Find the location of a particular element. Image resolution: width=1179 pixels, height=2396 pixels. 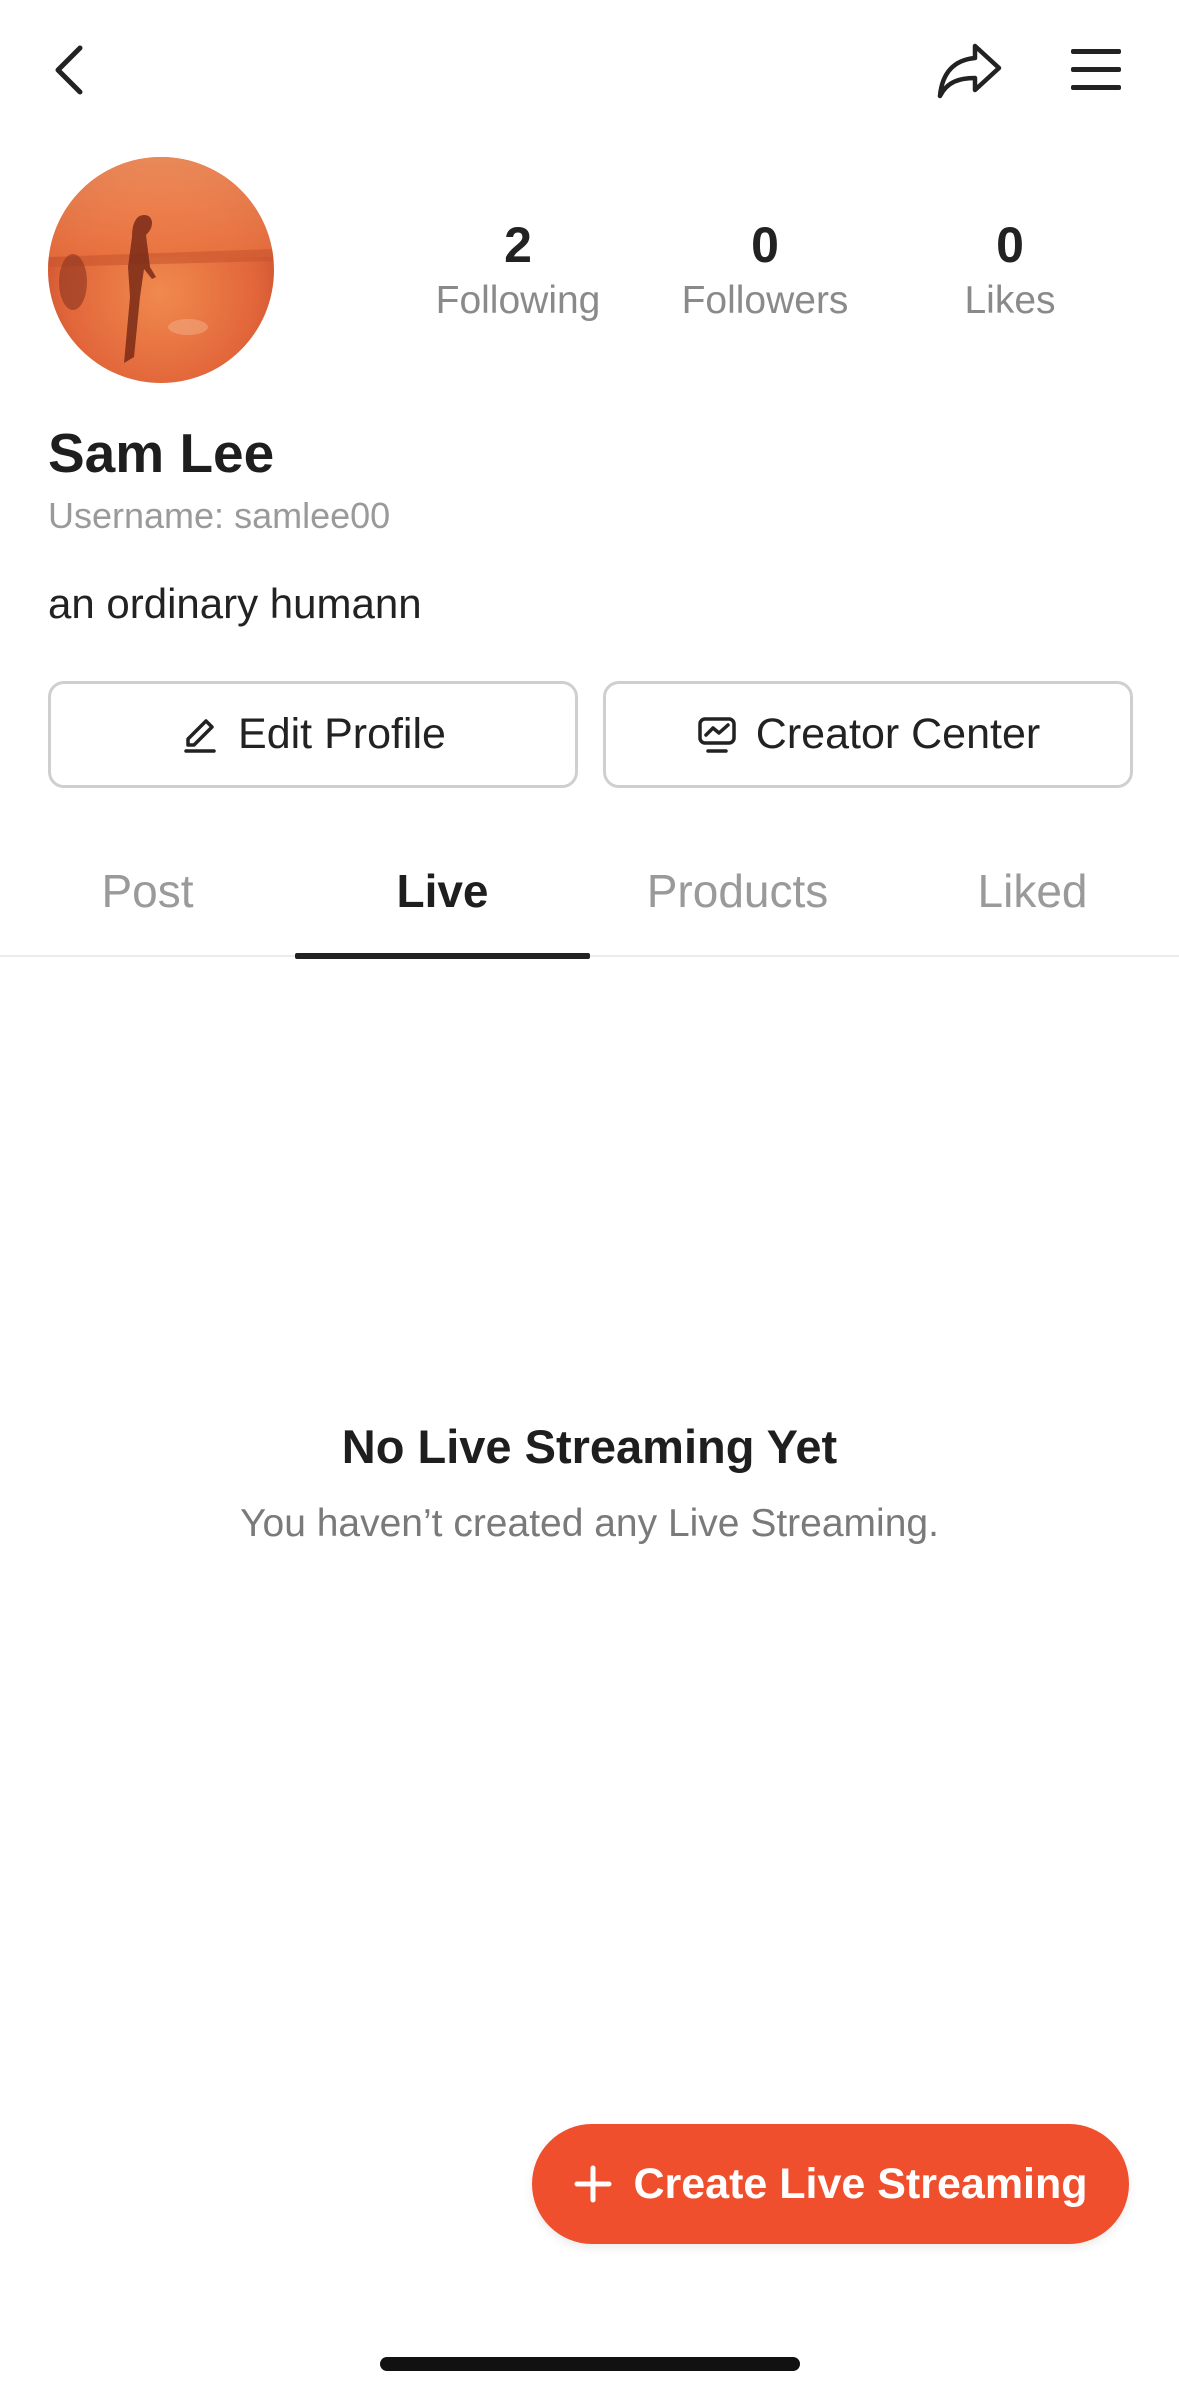

share-icon is located at coordinates (969, 71).